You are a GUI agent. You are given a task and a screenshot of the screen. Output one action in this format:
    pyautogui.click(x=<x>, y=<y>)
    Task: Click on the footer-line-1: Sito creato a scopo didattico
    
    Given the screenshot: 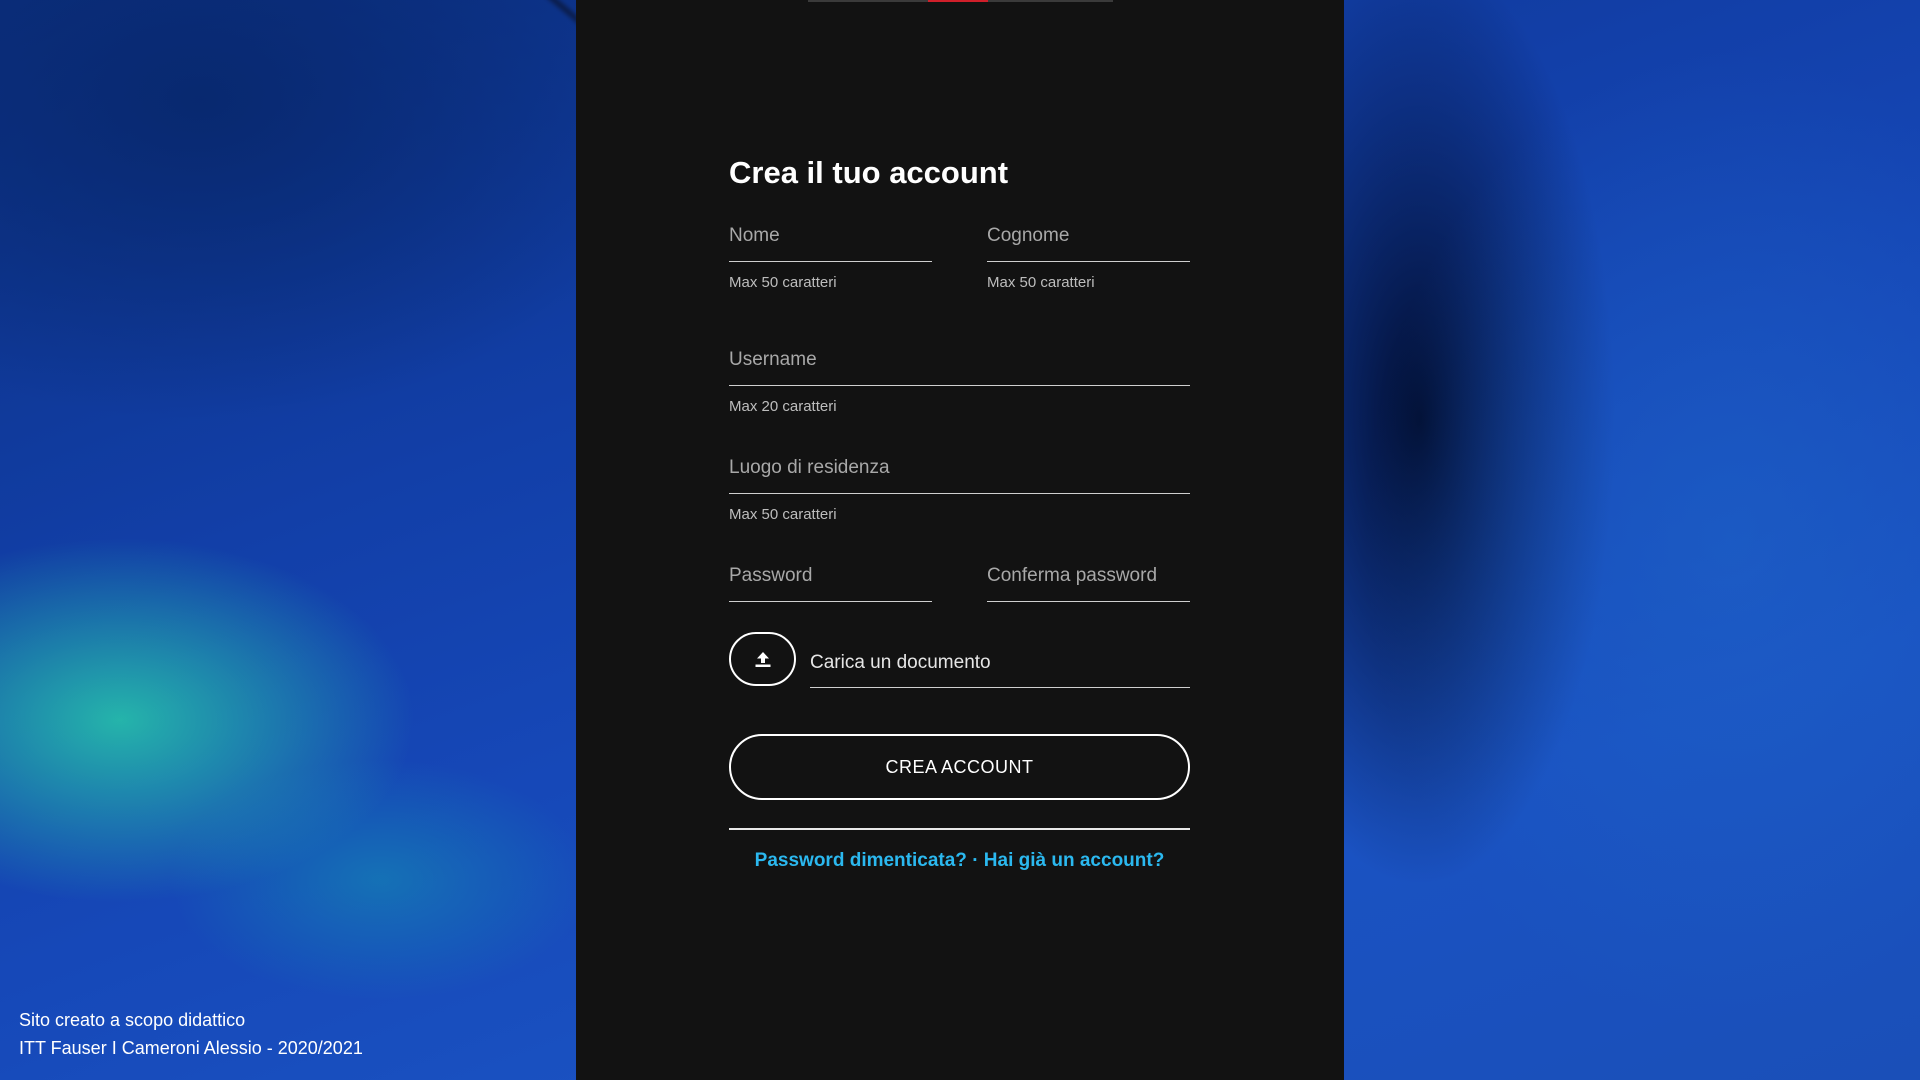 What is the action you would take?
    pyautogui.click(x=132, y=1020)
    